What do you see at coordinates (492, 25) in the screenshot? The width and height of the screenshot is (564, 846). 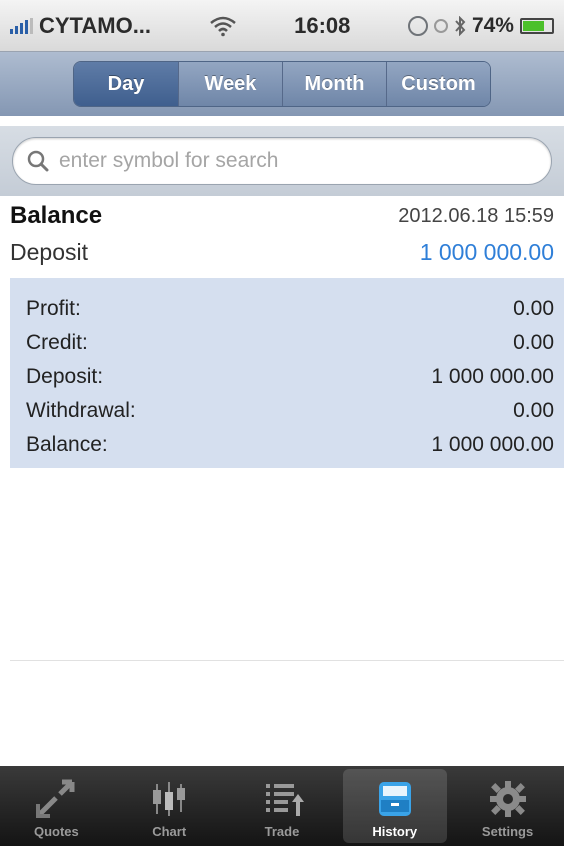 I see `battery-percent: 74%` at bounding box center [492, 25].